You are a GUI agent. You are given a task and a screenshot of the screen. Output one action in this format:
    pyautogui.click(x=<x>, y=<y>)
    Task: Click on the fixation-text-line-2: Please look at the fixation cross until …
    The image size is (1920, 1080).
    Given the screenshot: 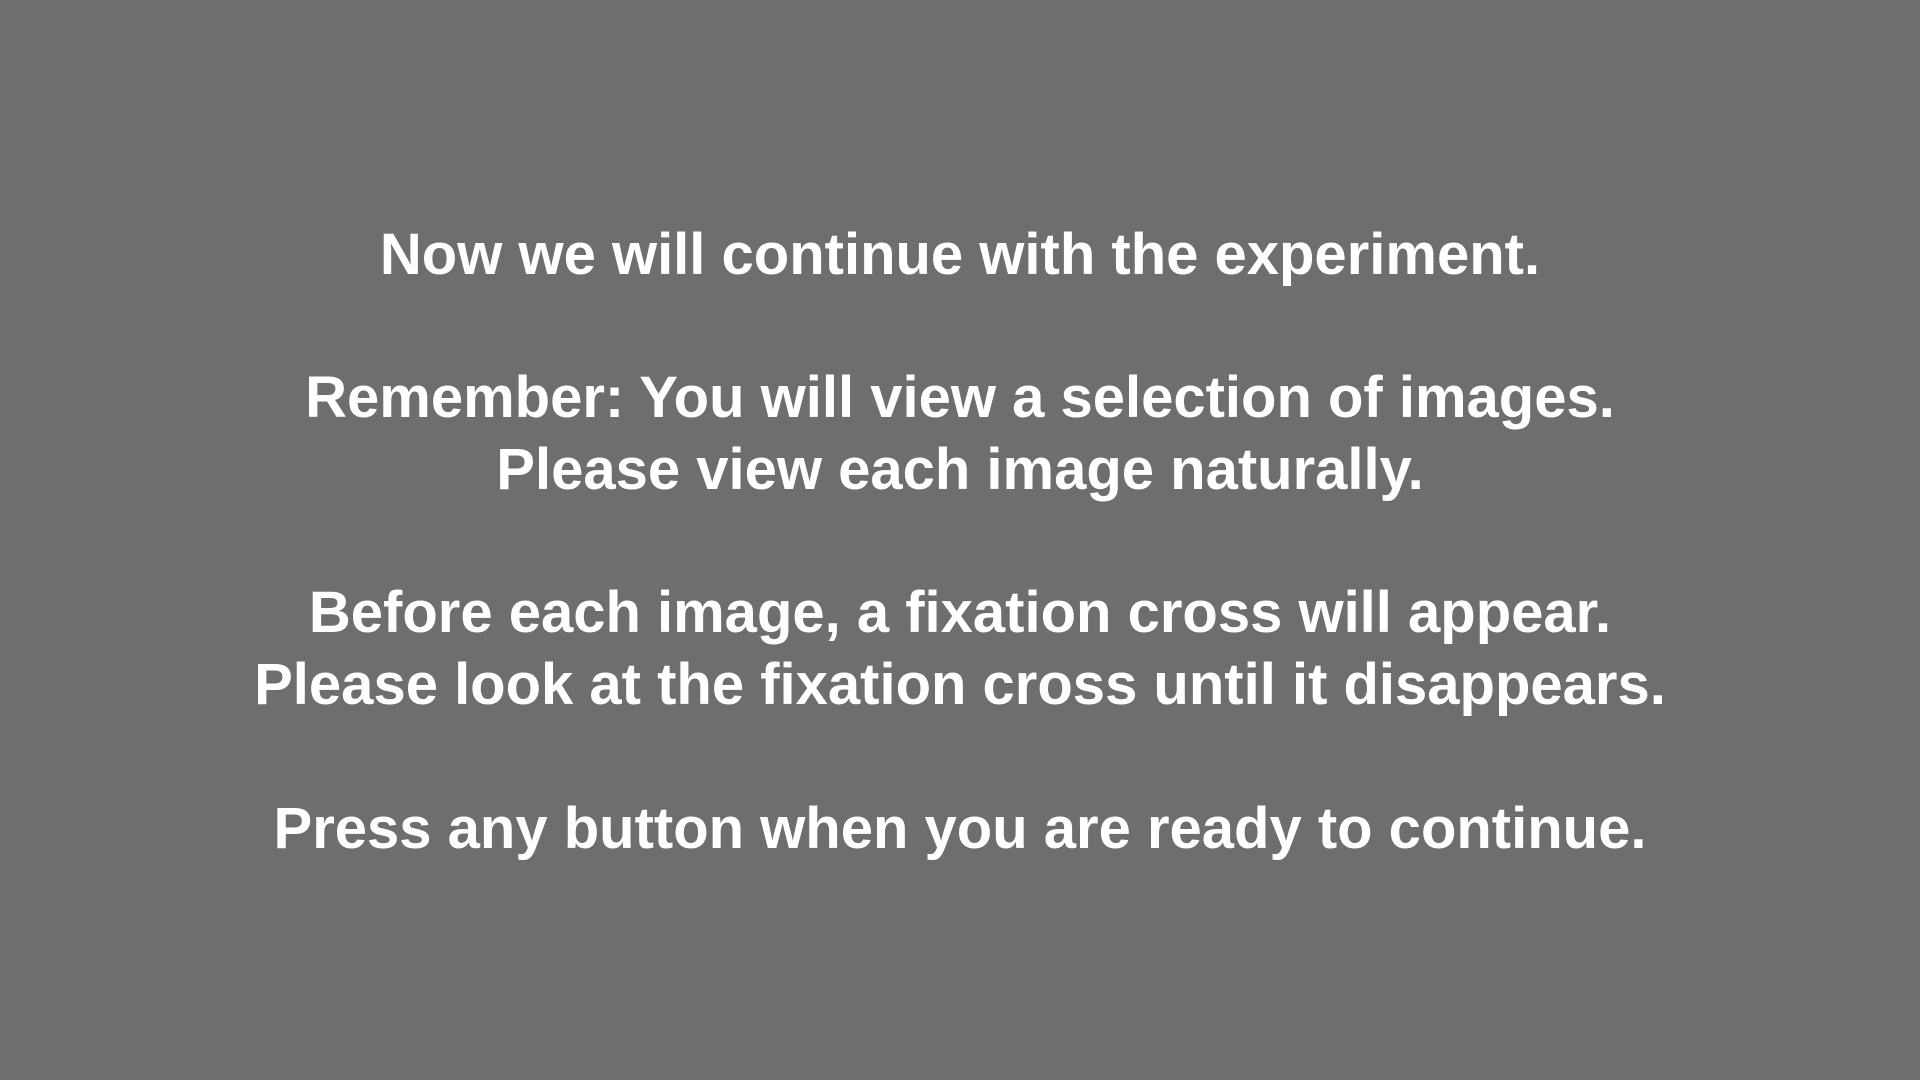 What is the action you would take?
    pyautogui.click(x=960, y=684)
    